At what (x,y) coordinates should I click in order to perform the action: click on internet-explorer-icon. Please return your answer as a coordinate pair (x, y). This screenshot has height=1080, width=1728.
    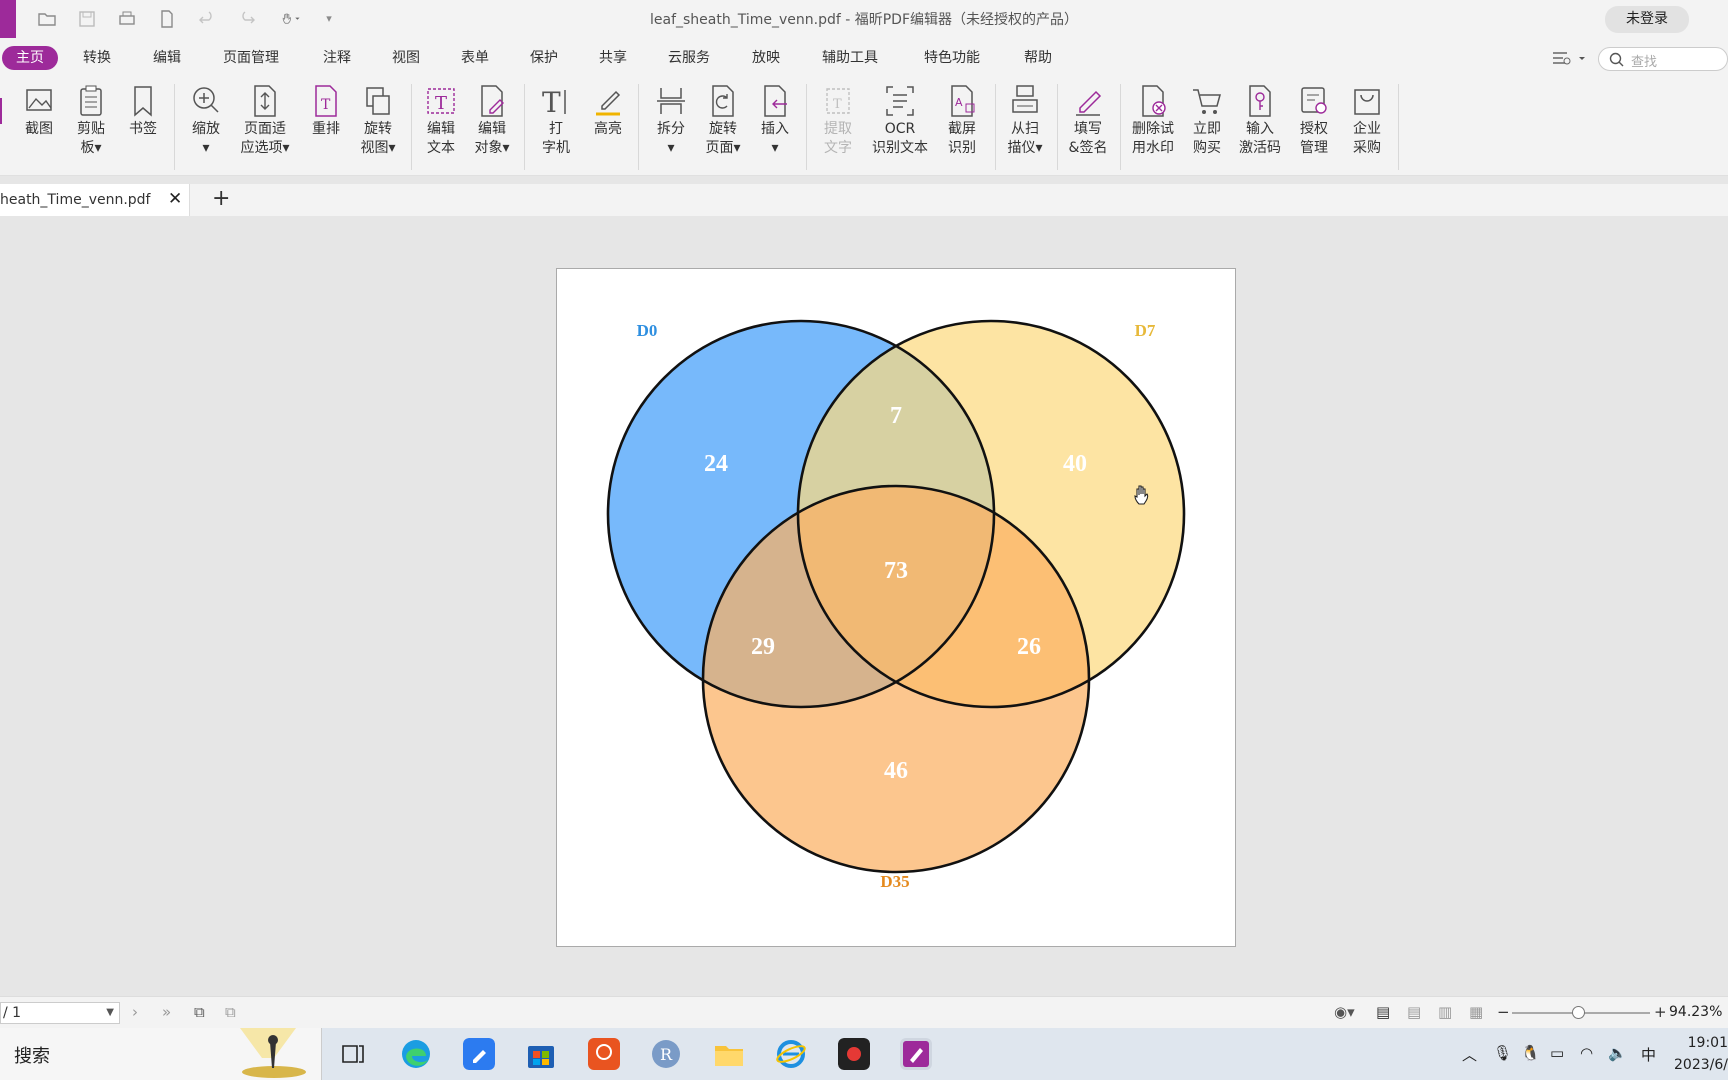
    Looking at the image, I should click on (791, 1054).